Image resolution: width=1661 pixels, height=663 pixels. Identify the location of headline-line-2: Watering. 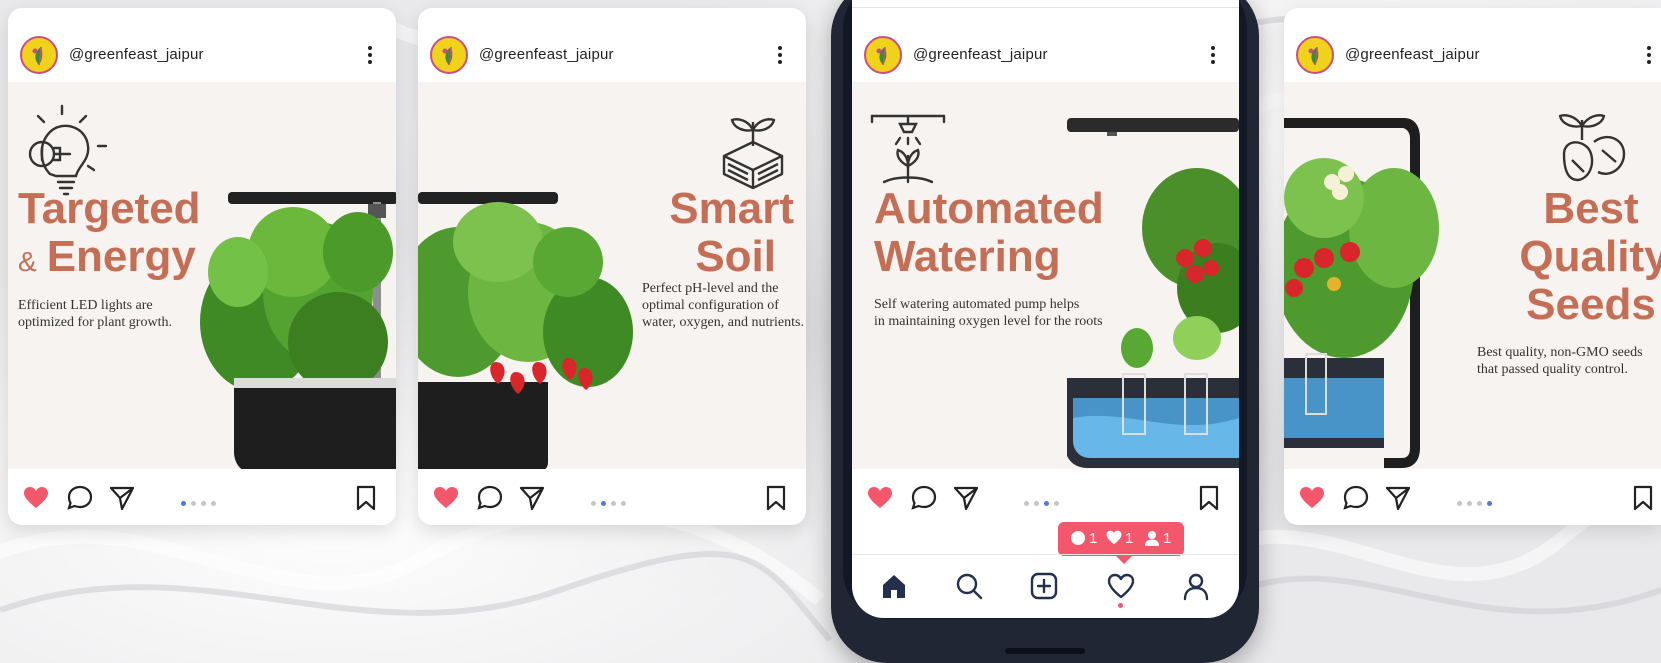
(967, 256).